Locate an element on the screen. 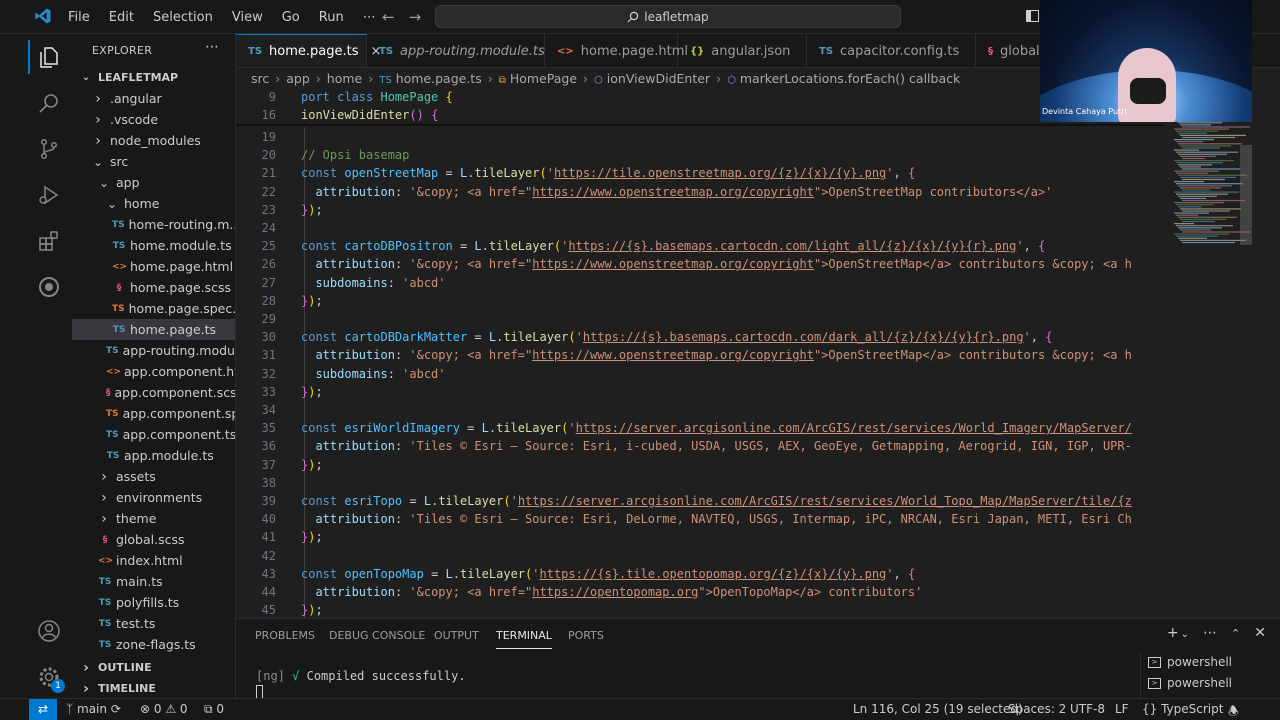 Image resolution: width=1280 pixels, height=720 pixels. menu-item-go: Go is located at coordinates (291, 17).